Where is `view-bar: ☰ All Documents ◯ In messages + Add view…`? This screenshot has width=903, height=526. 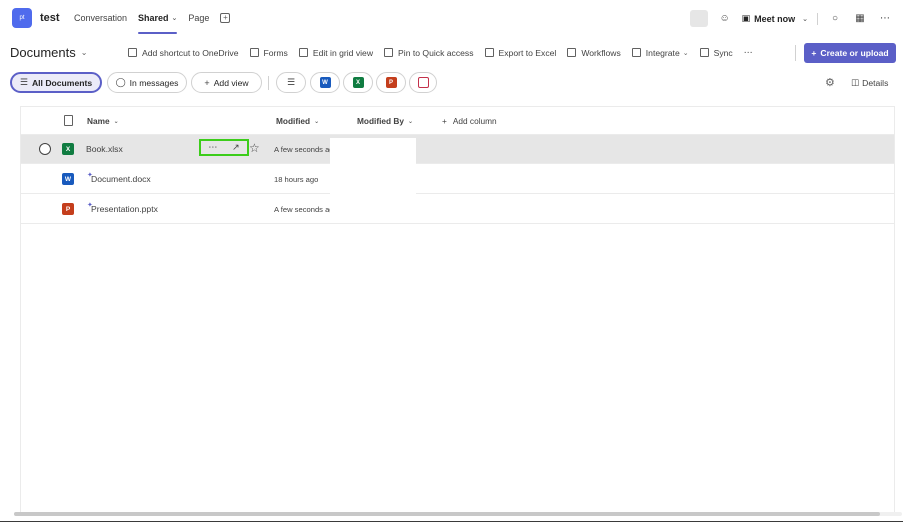 view-bar: ☰ All Documents ◯ In messages + Add view… is located at coordinates (451, 83).